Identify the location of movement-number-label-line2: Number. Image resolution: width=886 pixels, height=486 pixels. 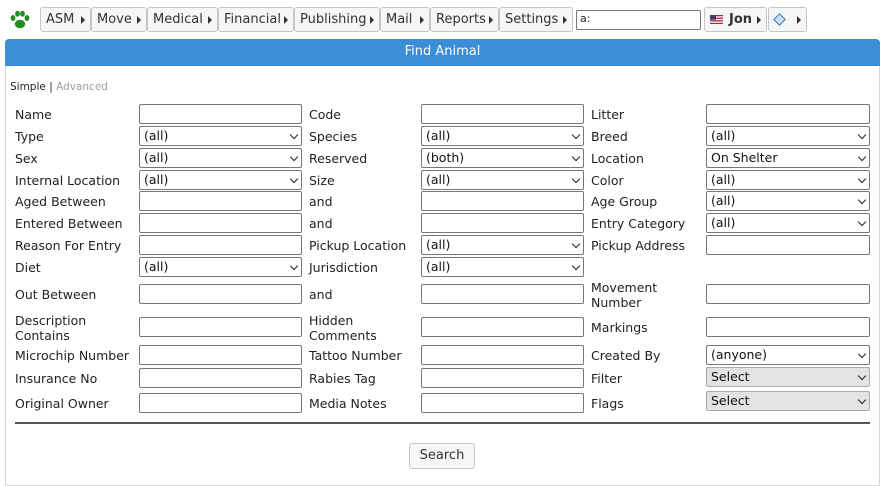
(616, 302).